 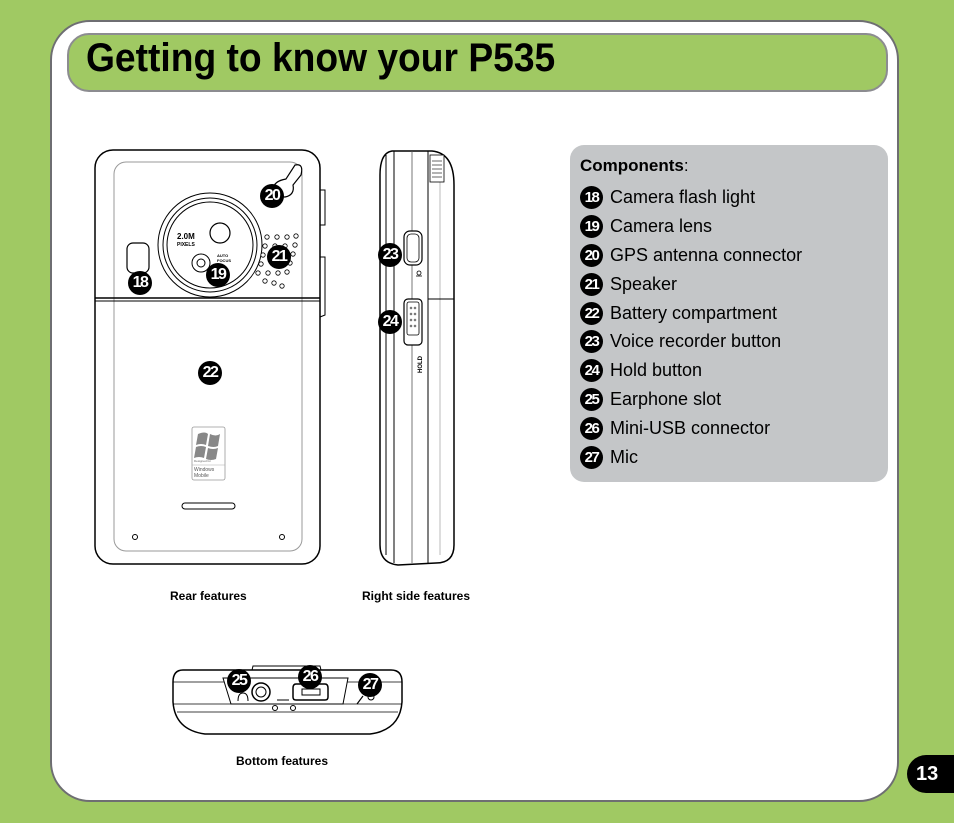 What do you see at coordinates (666, 399) in the screenshot?
I see `component-label: Earphone slot` at bounding box center [666, 399].